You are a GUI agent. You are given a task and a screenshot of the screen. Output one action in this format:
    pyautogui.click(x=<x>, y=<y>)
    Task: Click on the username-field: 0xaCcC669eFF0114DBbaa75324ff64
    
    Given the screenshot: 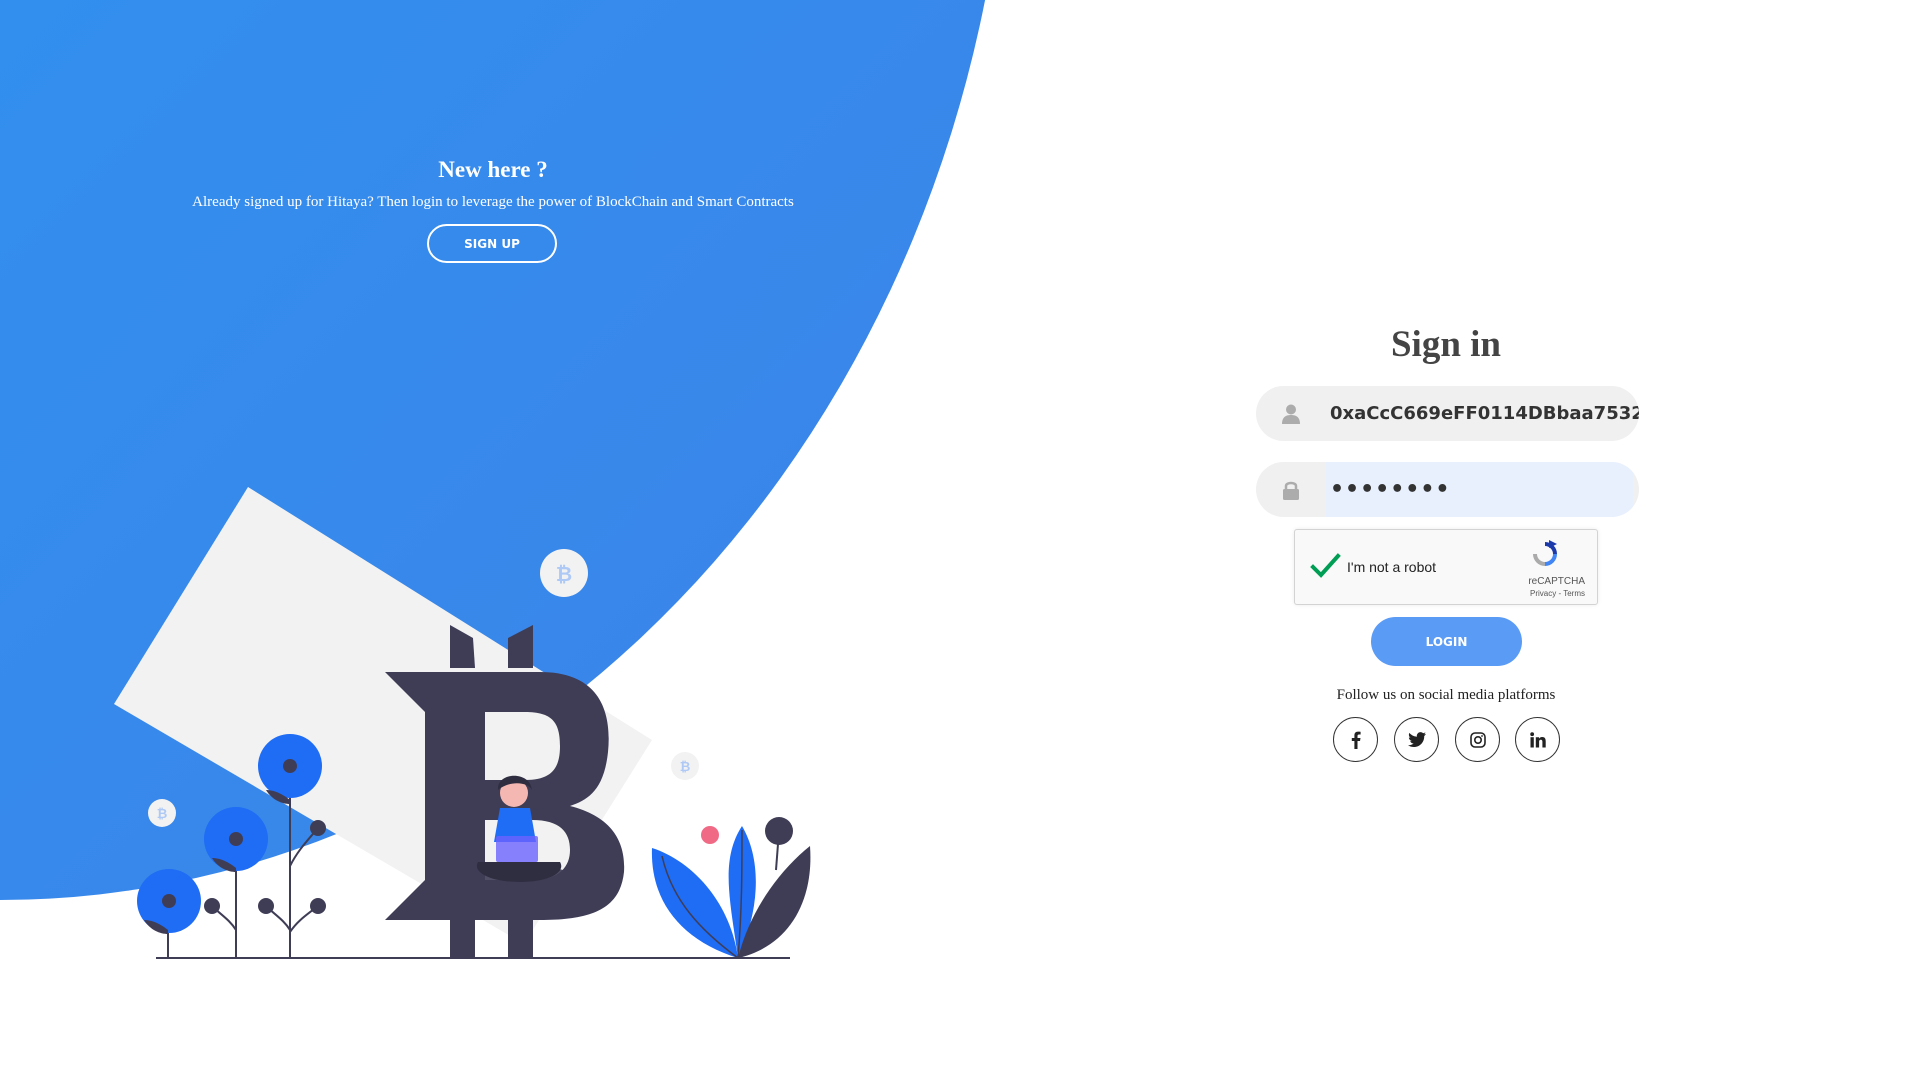 What is the action you would take?
    pyautogui.click(x=1447, y=413)
    